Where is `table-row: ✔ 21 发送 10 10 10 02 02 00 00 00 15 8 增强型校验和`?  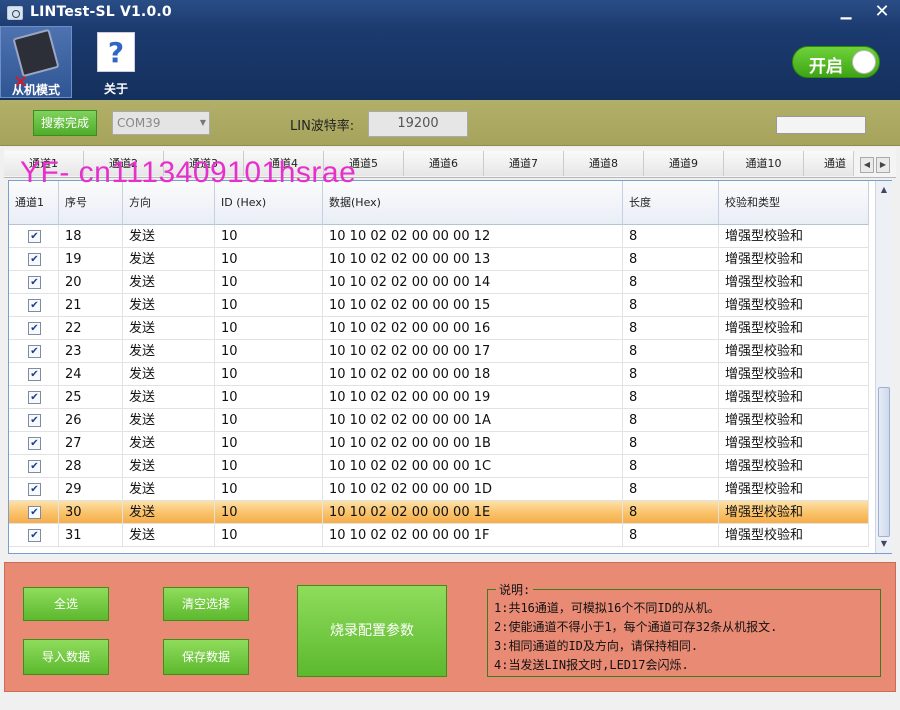
table-row: ✔ 21 发送 10 10 10 02 02 00 00 00 15 8 增强型校验和 is located at coordinates (439, 305).